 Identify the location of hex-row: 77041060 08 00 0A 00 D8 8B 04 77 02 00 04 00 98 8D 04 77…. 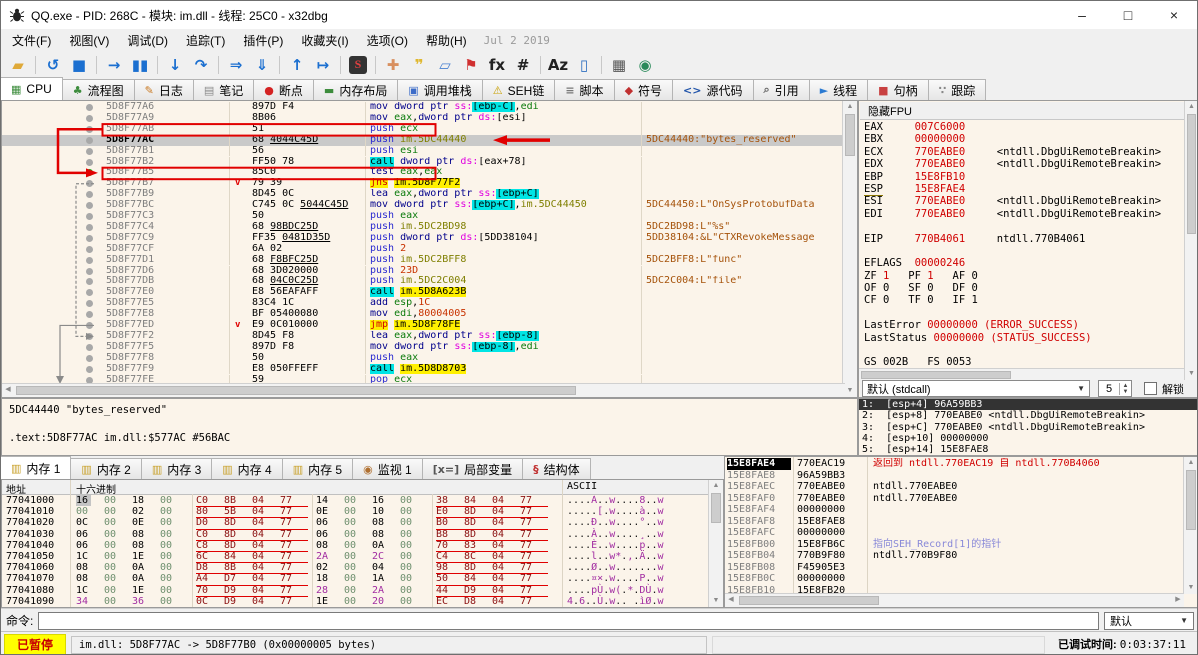
(355, 568).